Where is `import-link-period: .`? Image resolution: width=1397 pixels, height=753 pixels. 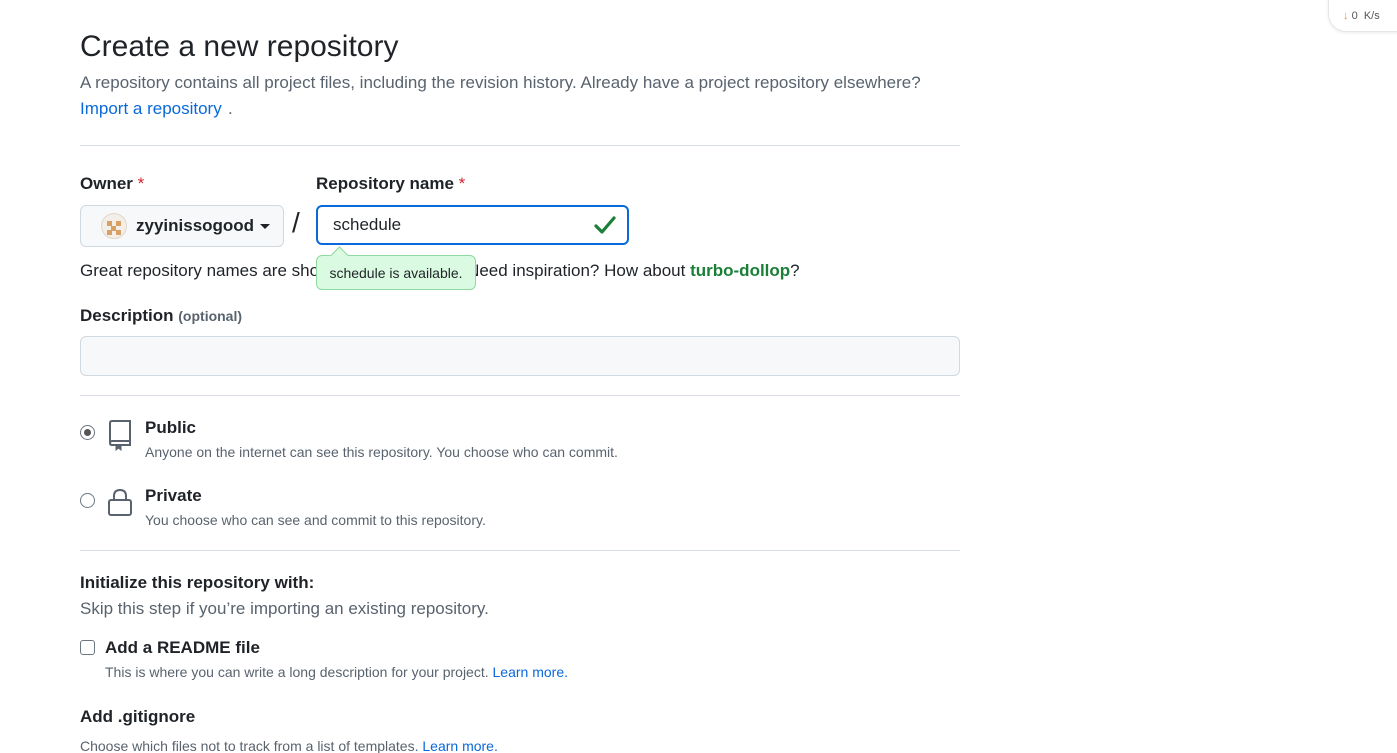 import-link-period: . is located at coordinates (230, 108).